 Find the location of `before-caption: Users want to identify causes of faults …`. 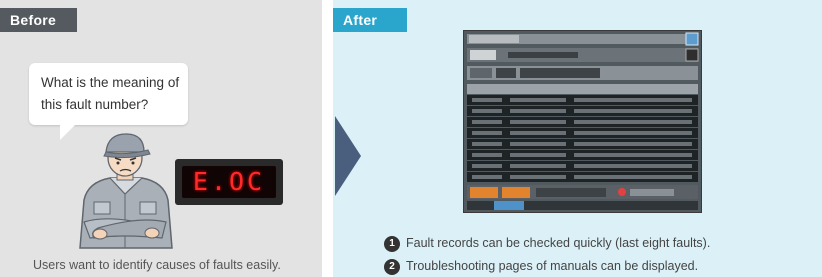

before-caption: Users want to identify causes of faults … is located at coordinates (157, 265).